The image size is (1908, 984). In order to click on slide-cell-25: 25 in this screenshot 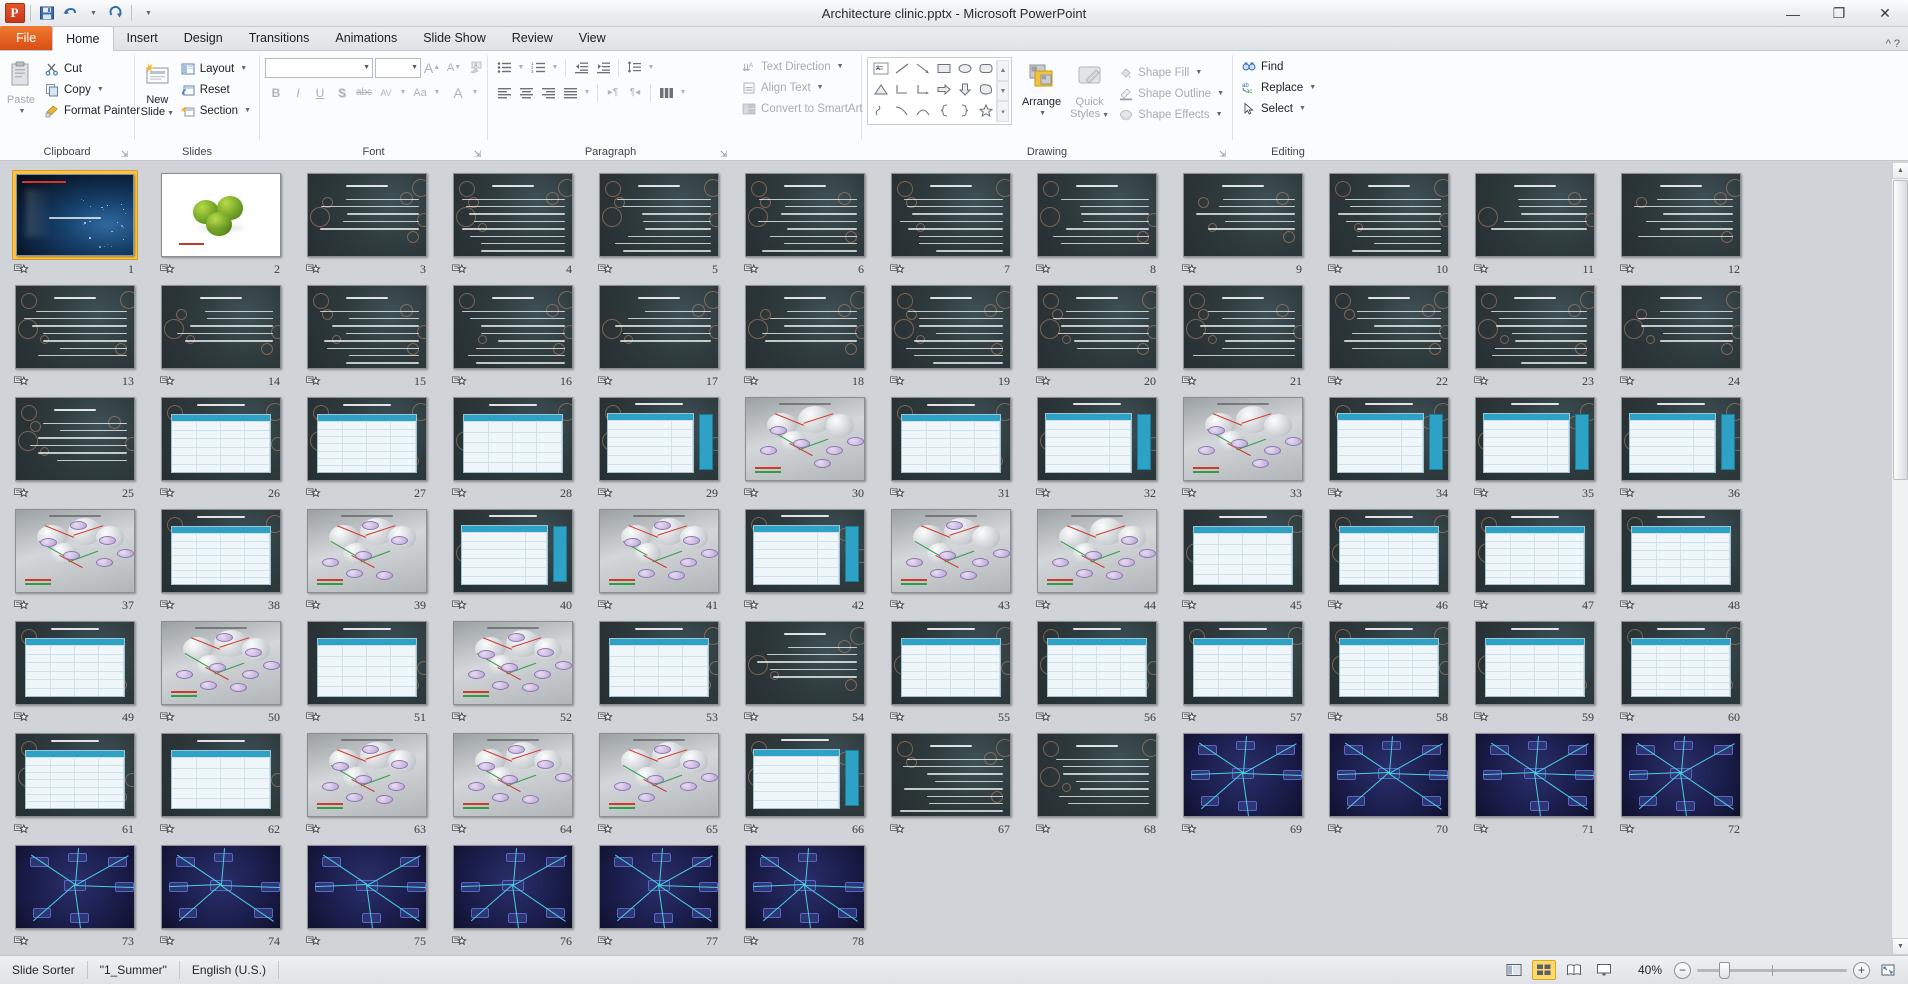, I will do `click(85, 450)`.